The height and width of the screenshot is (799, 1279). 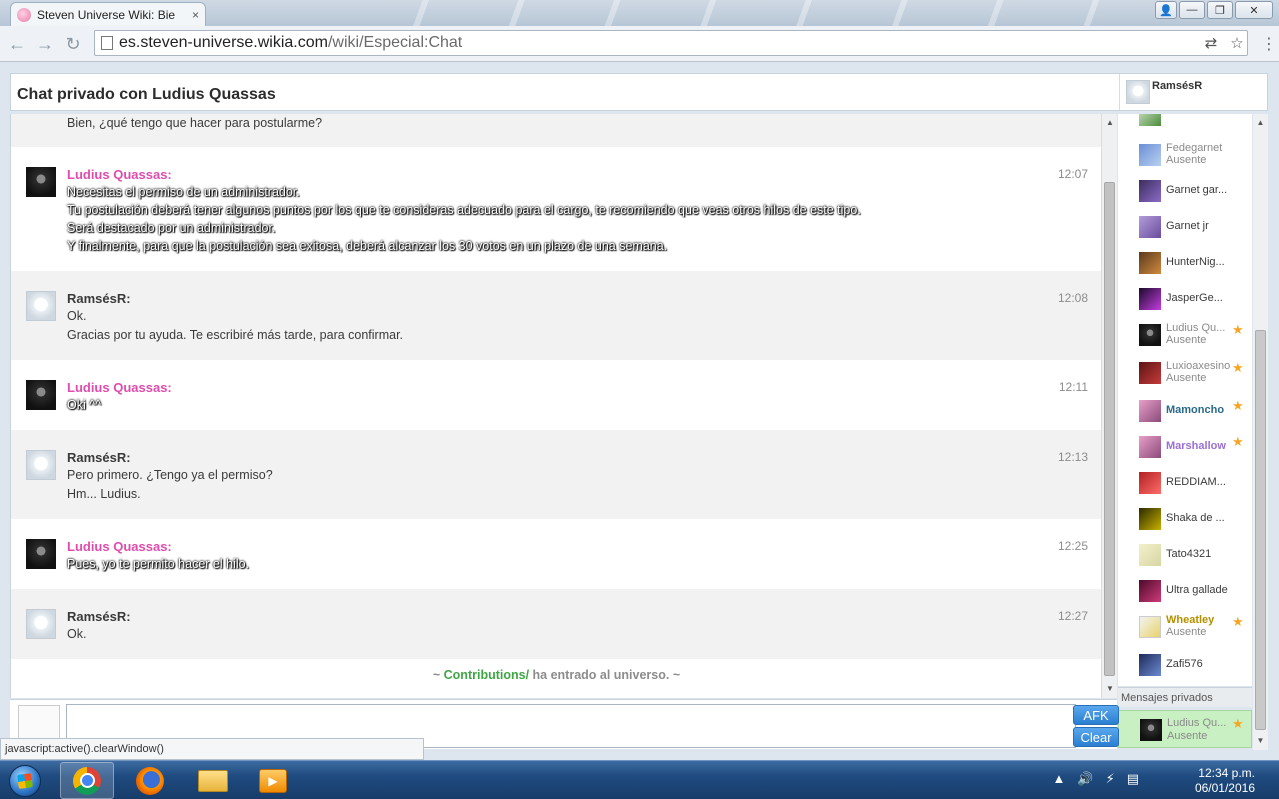 I want to click on user-item, so click(x=1185, y=123).